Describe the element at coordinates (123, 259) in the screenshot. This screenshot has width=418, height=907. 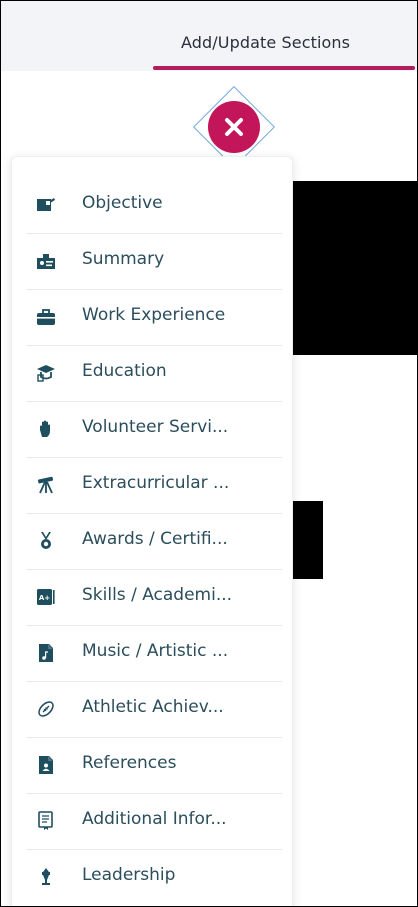
I see `menu-item-label: Summary` at that location.